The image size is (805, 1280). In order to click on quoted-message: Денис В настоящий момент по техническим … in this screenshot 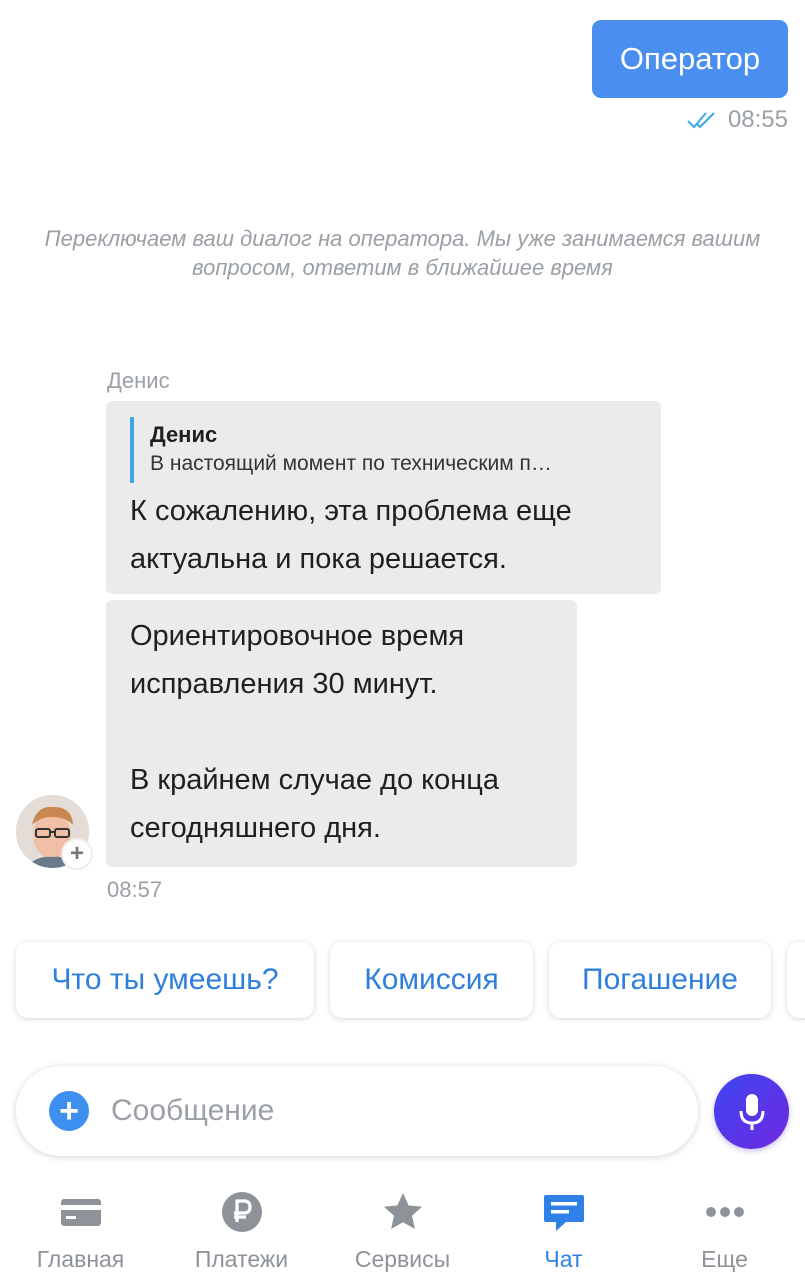, I will do `click(383, 450)`.